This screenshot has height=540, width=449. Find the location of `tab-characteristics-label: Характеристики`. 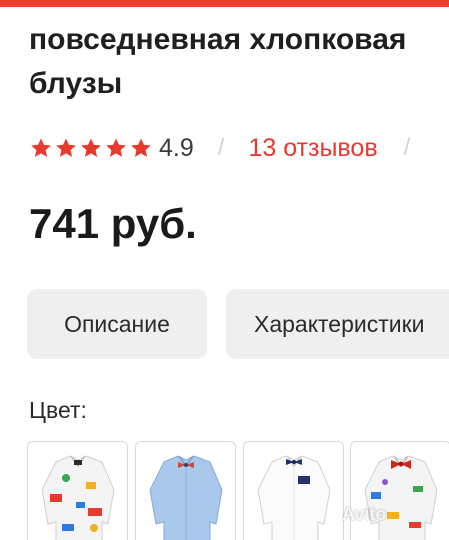

tab-characteristics-label: Характеристики is located at coordinates (339, 323).